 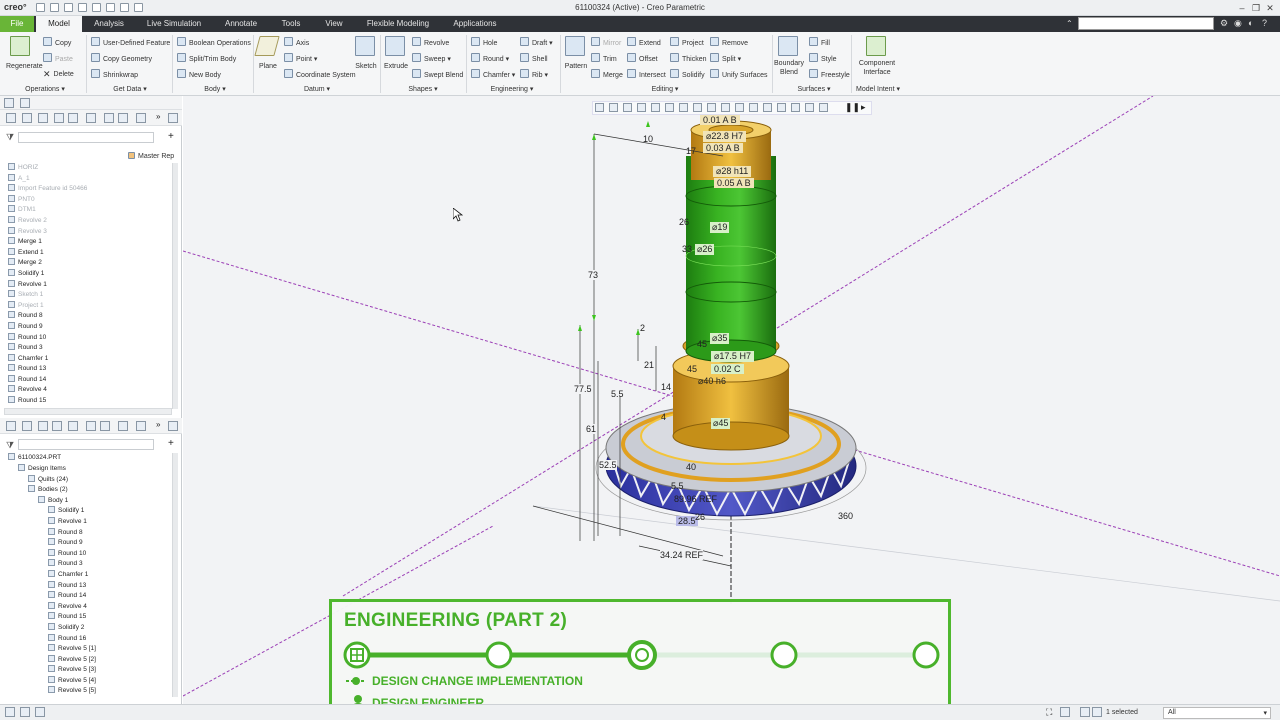 I want to click on layer-item: Chamfer 1, so click(x=90, y=359).